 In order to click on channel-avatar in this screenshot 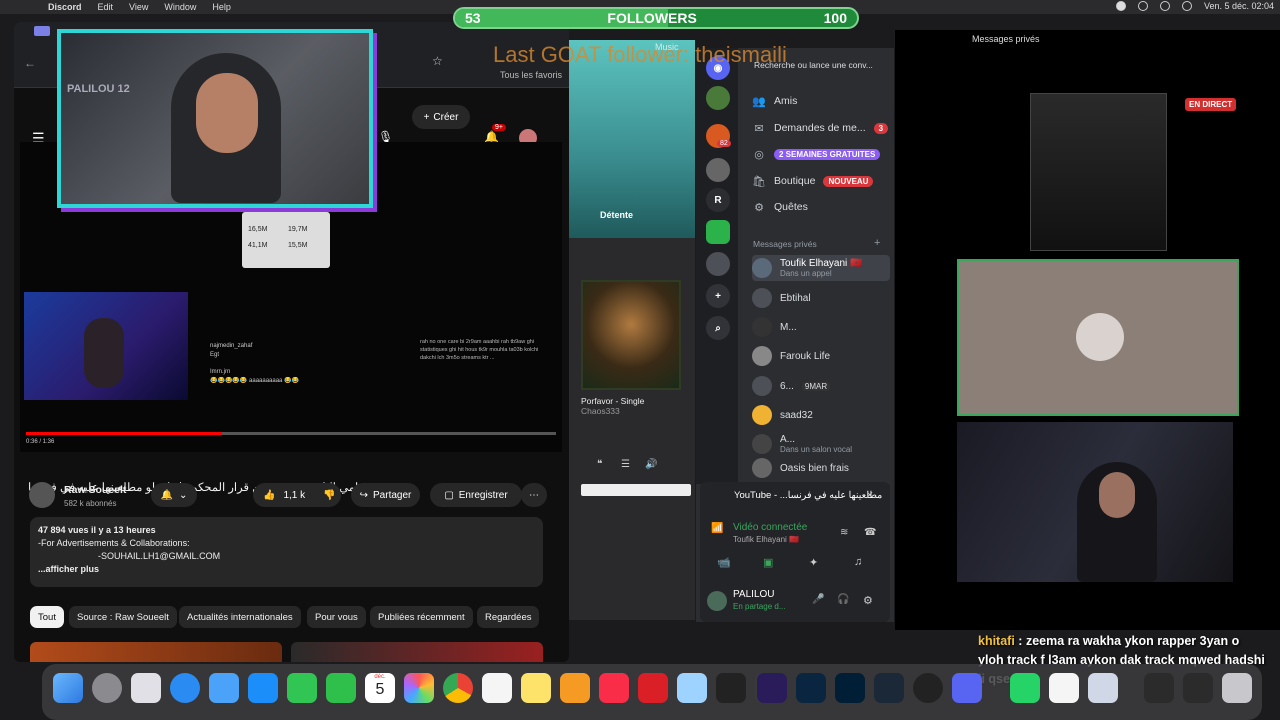, I will do `click(42, 495)`.